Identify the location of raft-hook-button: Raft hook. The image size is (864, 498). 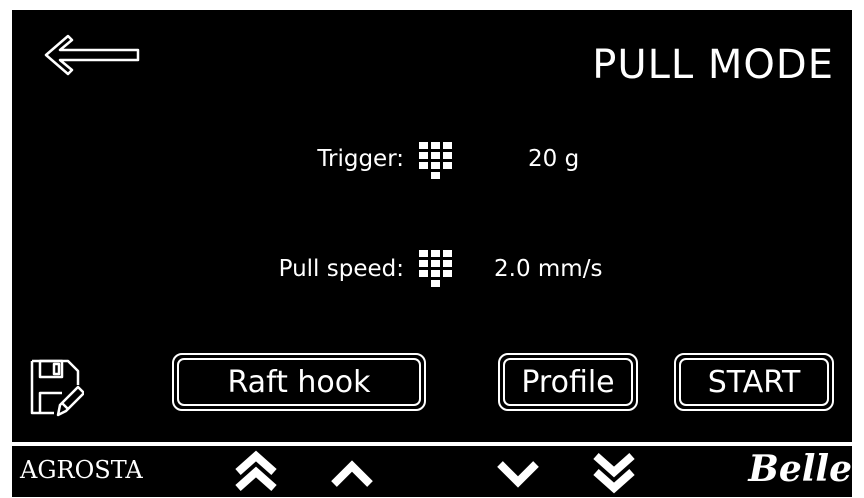
(299, 382).